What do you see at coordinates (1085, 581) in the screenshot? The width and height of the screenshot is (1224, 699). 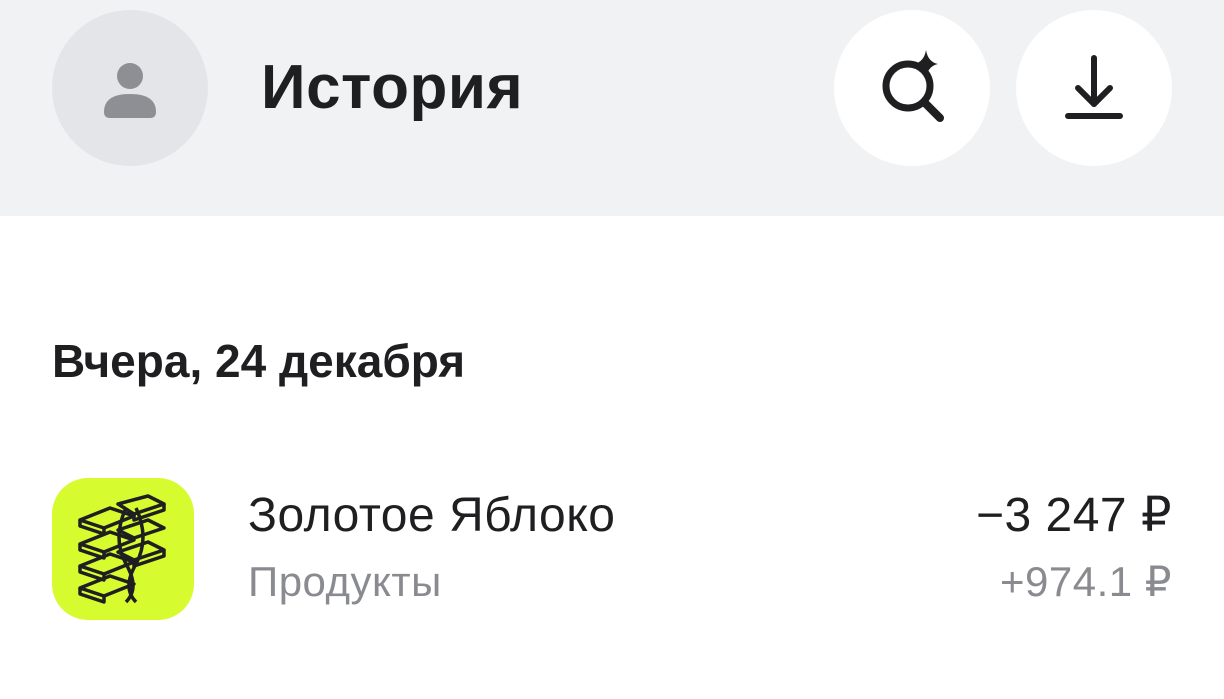 I see `cashback-amount: +974.1 ₽` at bounding box center [1085, 581].